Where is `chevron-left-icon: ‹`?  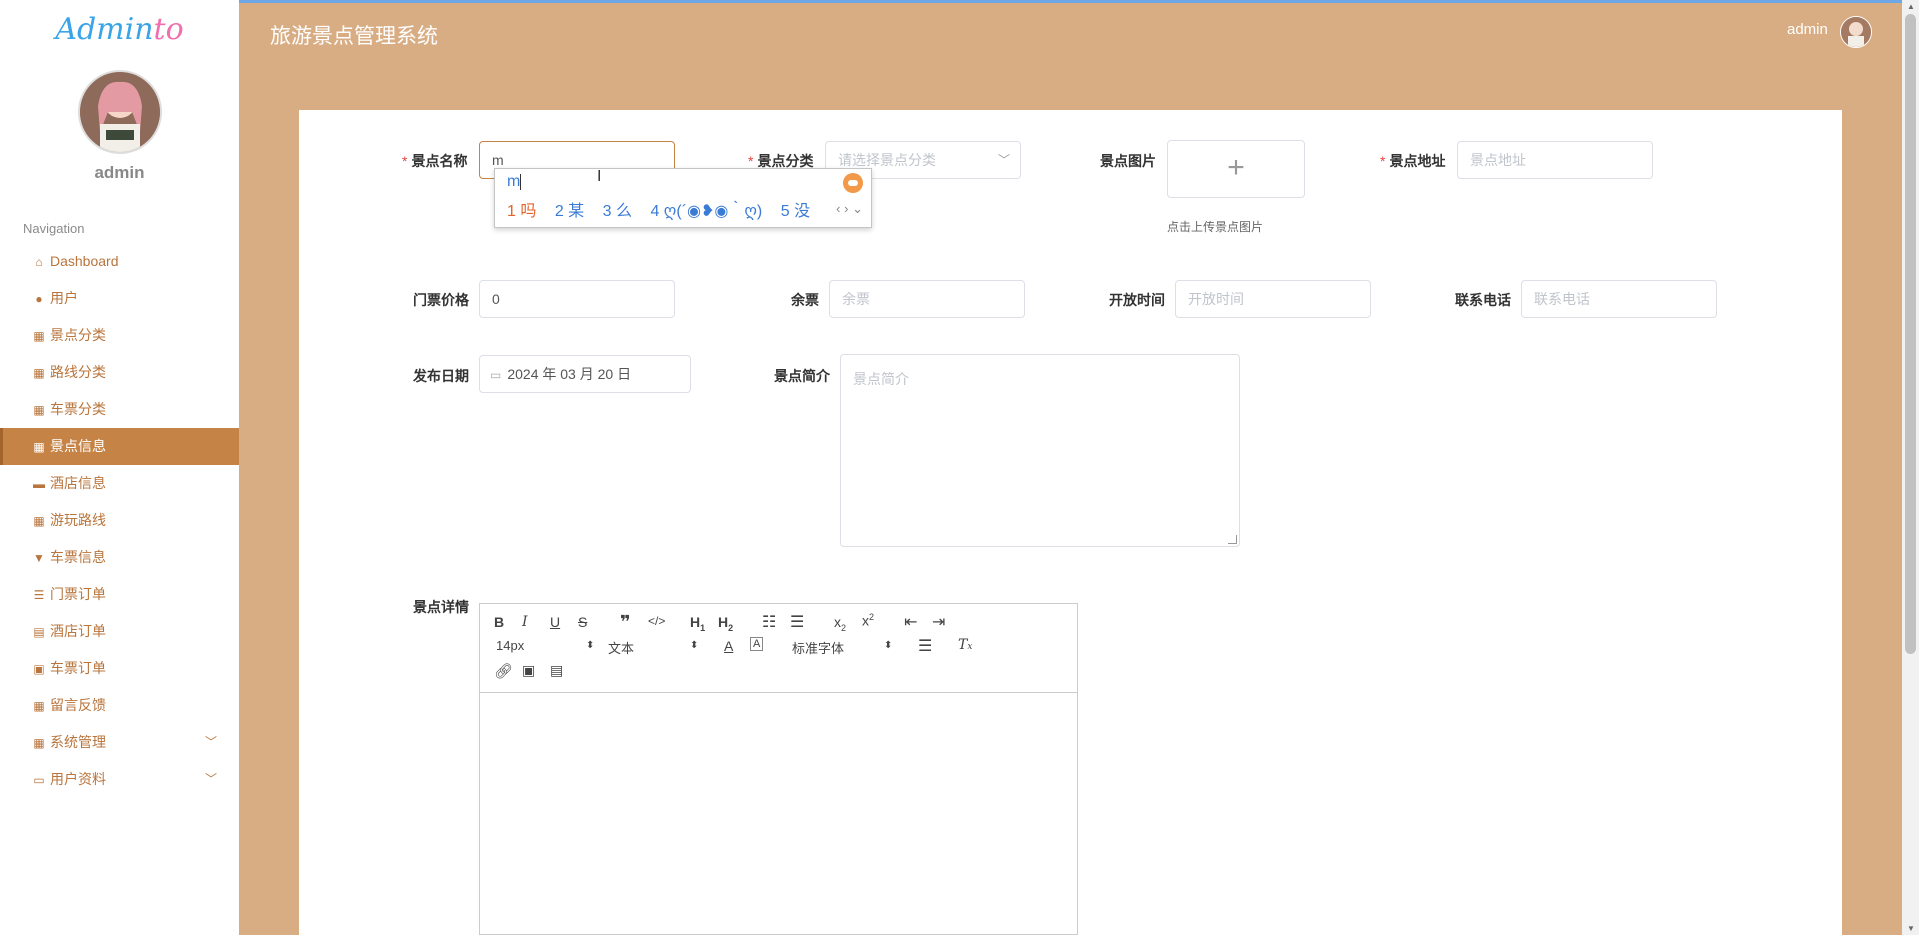 chevron-left-icon: ‹ is located at coordinates (838, 208).